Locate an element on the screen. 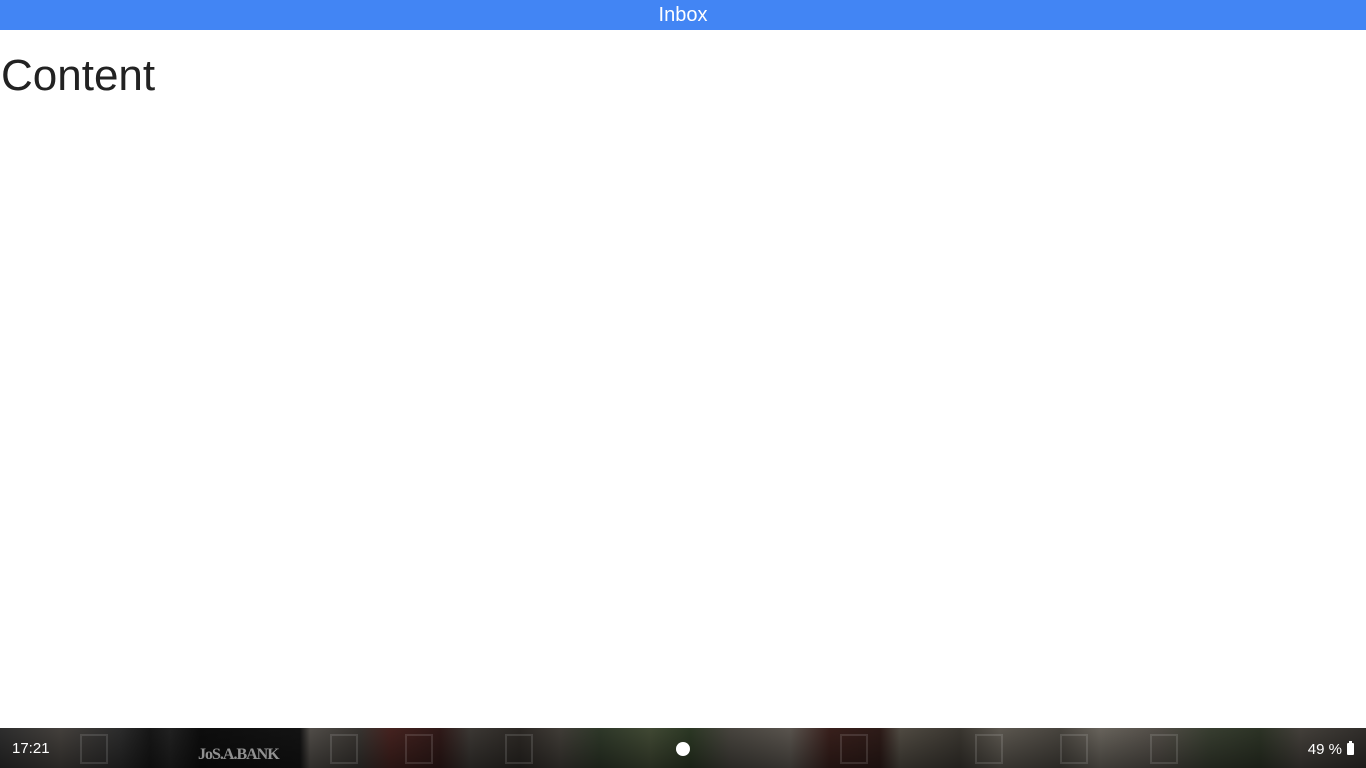 The height and width of the screenshot is (768, 1366). status-tray: 49 % is located at coordinates (1331, 748).